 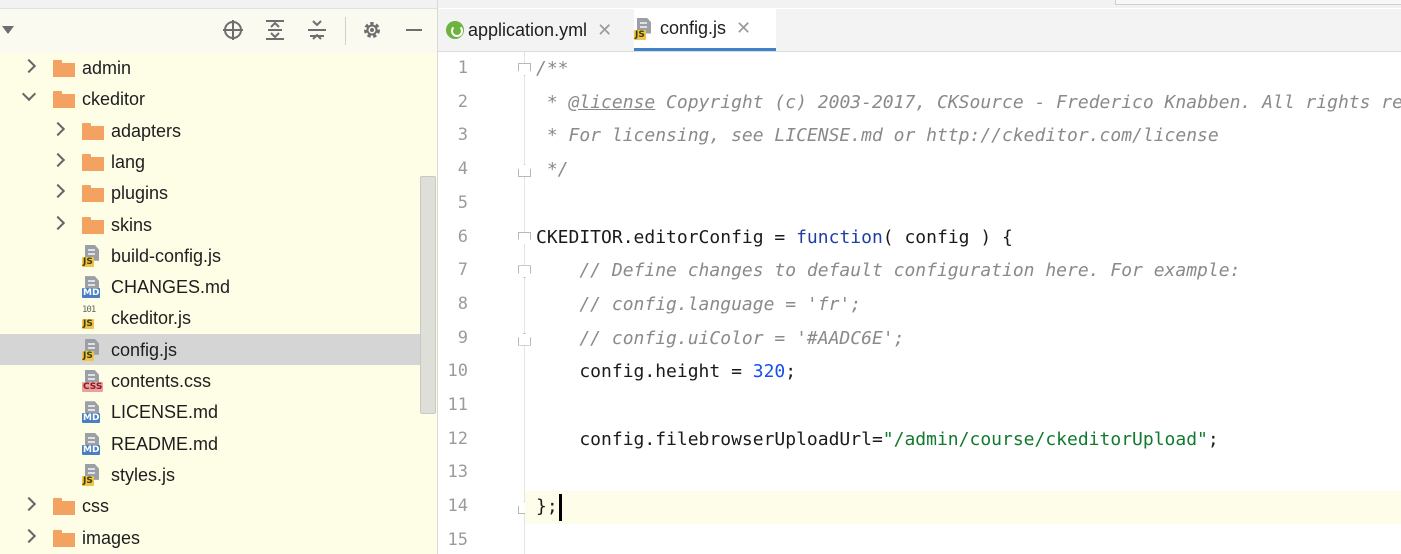 What do you see at coordinates (210, 98) in the screenshot?
I see `tree-item-ckeditor: ckeditor` at bounding box center [210, 98].